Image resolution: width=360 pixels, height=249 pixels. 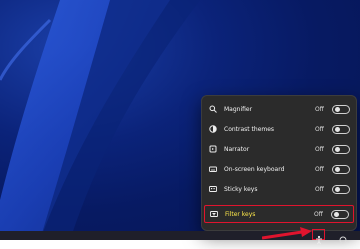 What do you see at coordinates (319, 189) in the screenshot?
I see `sticky-keys-state: Off` at bounding box center [319, 189].